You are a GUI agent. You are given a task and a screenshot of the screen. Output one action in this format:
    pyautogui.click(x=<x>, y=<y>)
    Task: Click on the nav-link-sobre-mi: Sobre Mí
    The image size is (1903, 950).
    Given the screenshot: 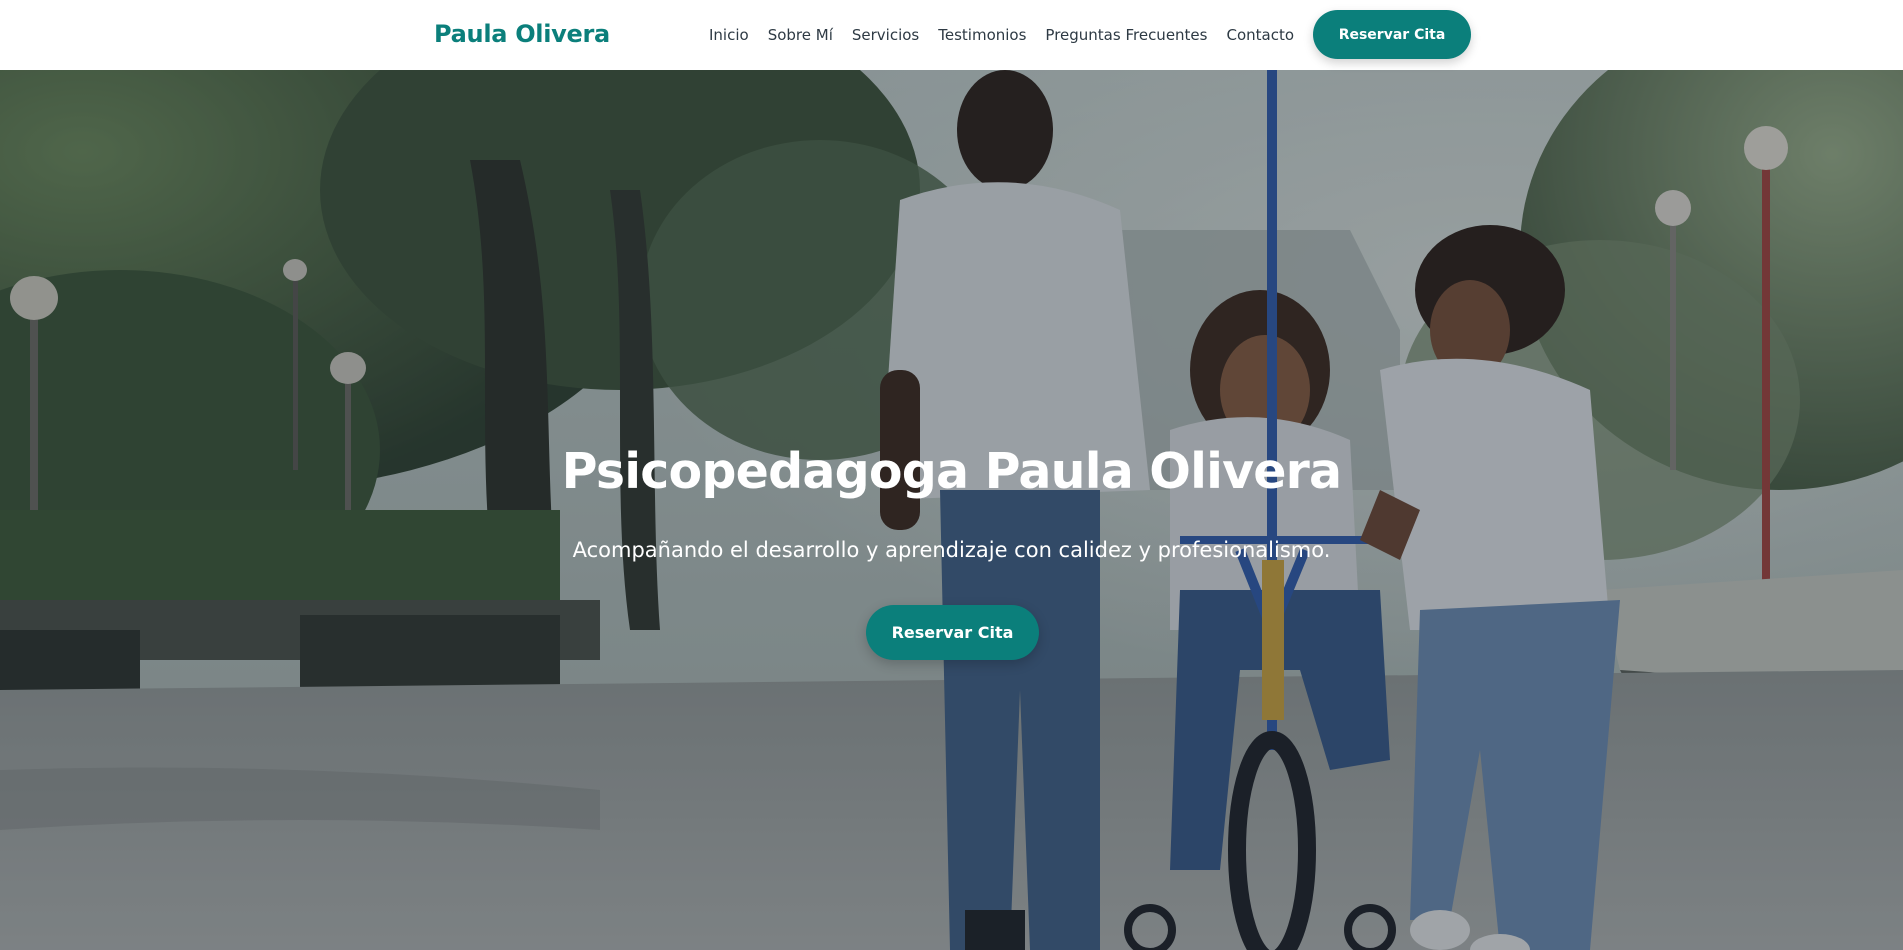 What is the action you would take?
    pyautogui.click(x=800, y=35)
    